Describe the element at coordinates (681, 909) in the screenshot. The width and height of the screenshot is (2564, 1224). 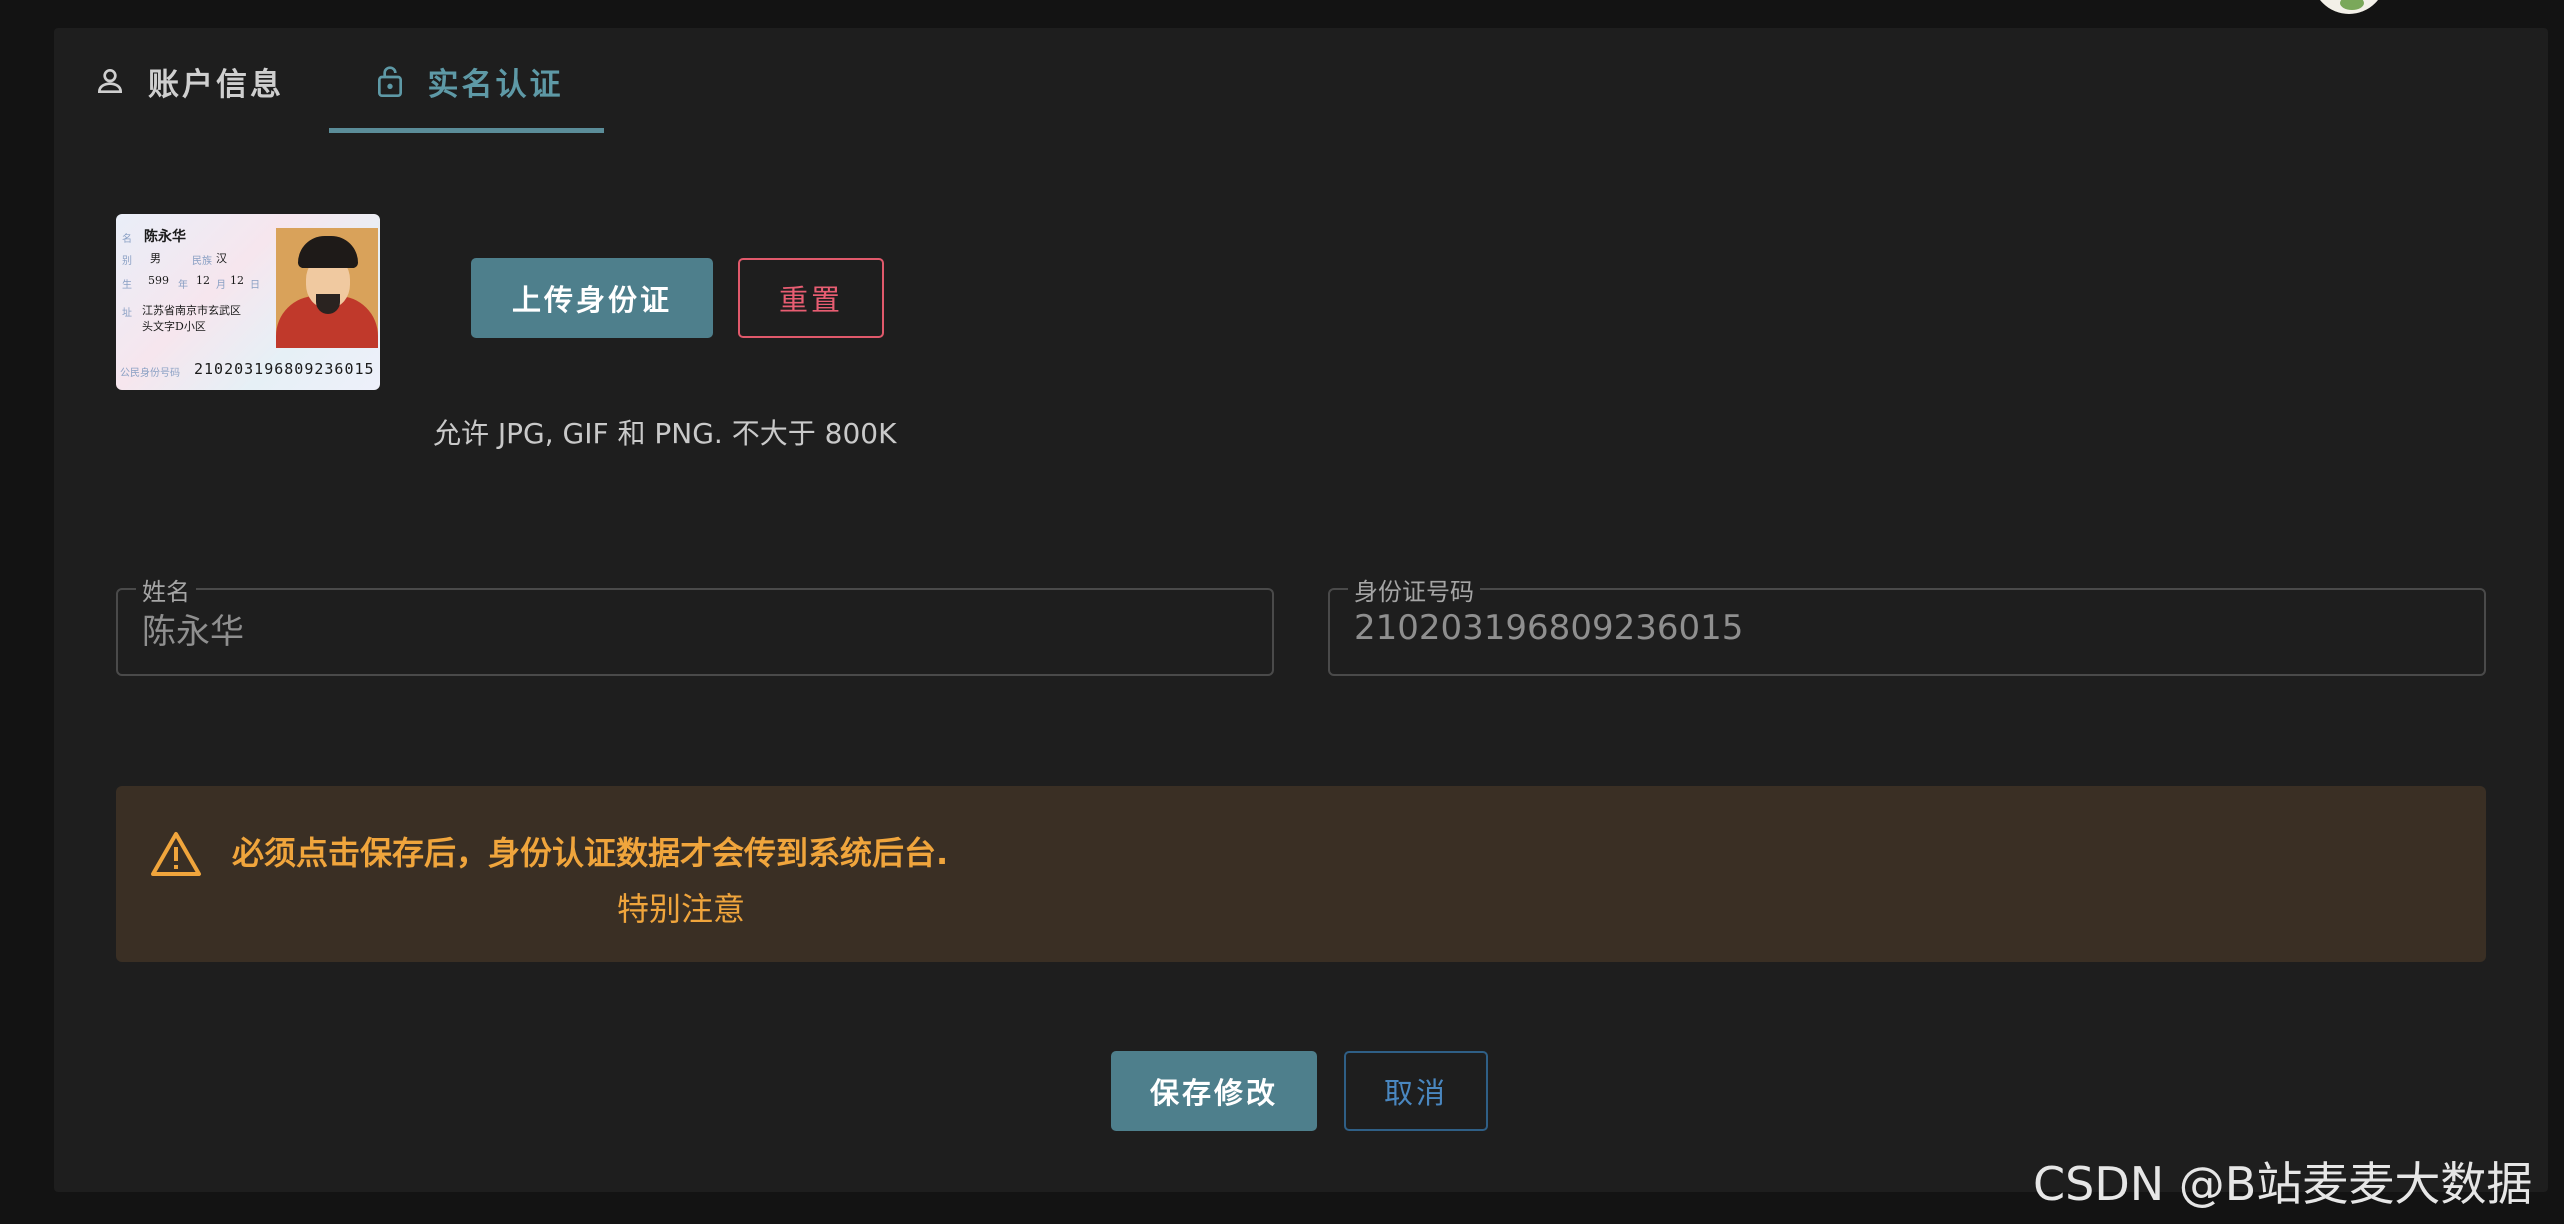
I see `alert-note: 特别注意` at that location.